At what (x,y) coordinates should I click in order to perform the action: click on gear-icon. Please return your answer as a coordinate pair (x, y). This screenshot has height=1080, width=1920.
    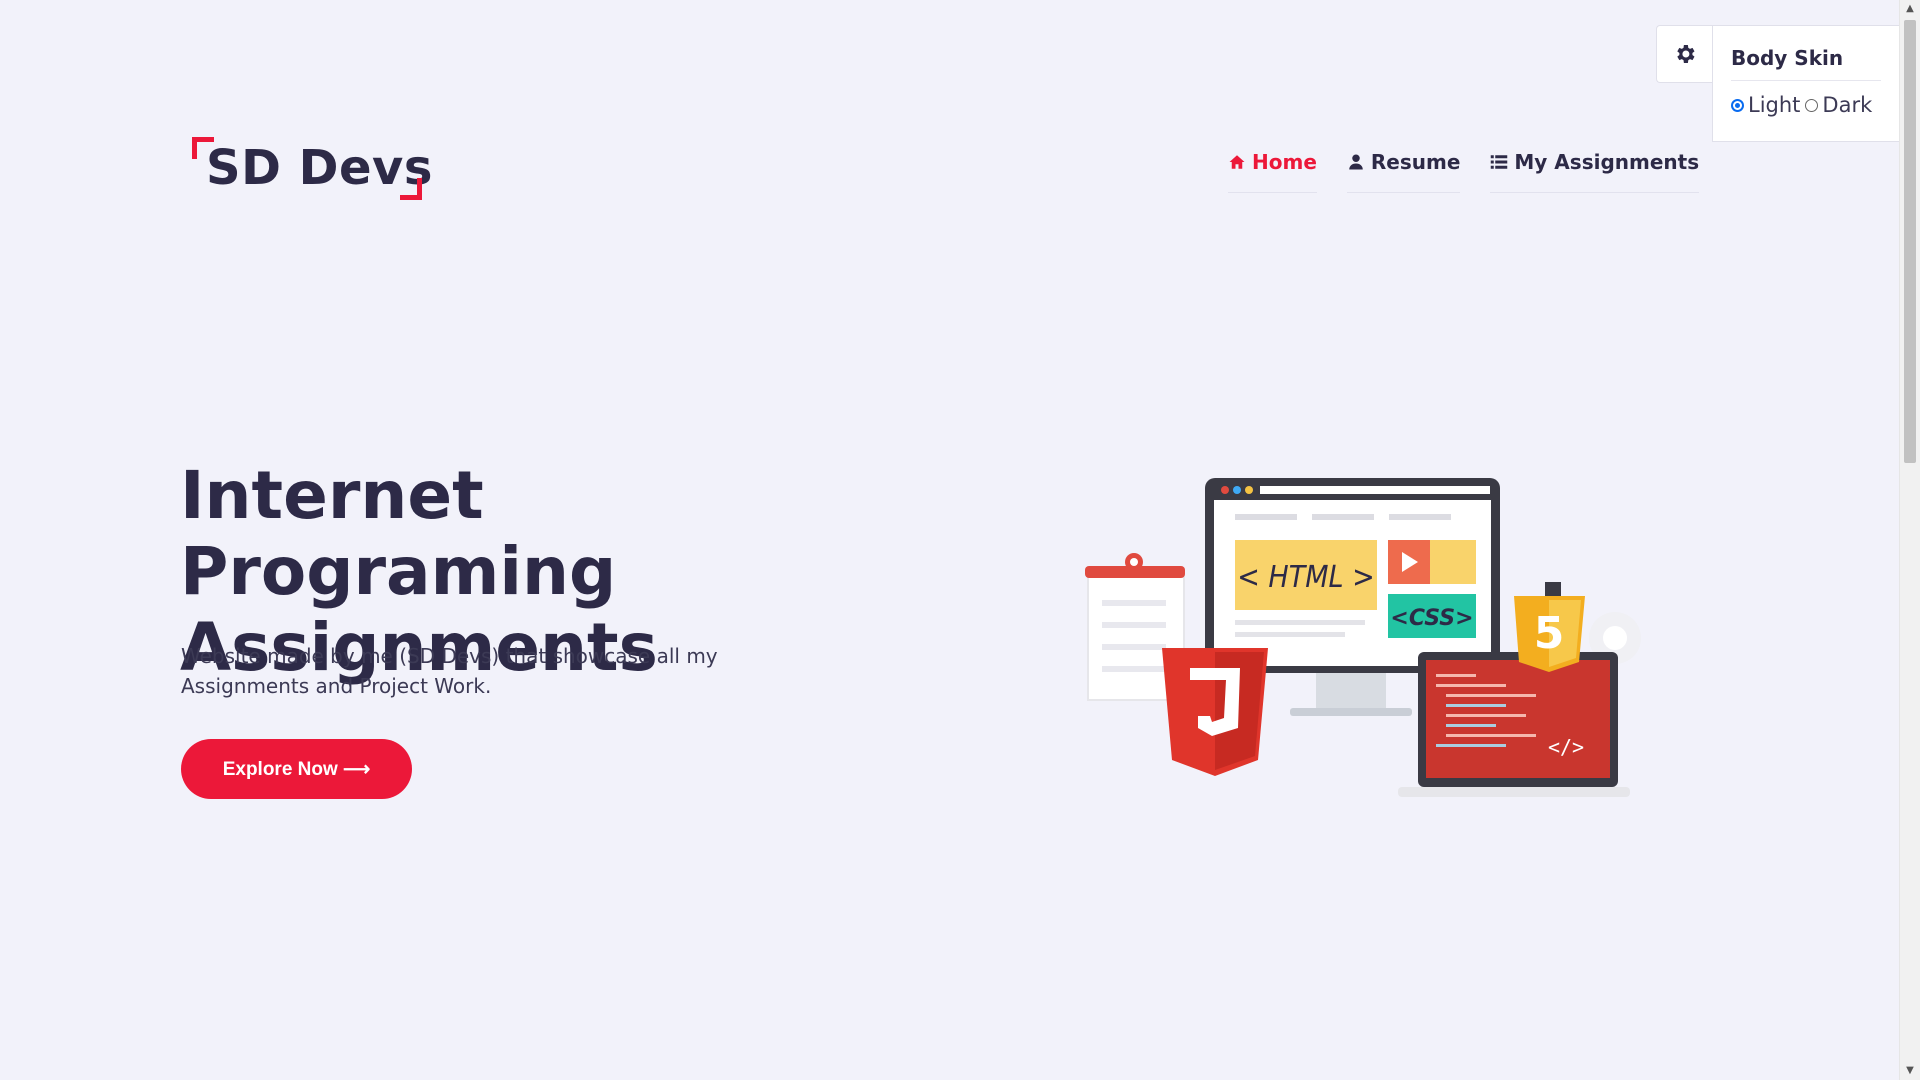
    Looking at the image, I should click on (1686, 54).